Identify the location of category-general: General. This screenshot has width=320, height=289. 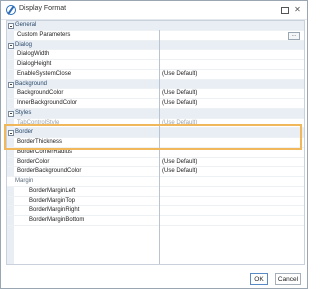
(155, 26).